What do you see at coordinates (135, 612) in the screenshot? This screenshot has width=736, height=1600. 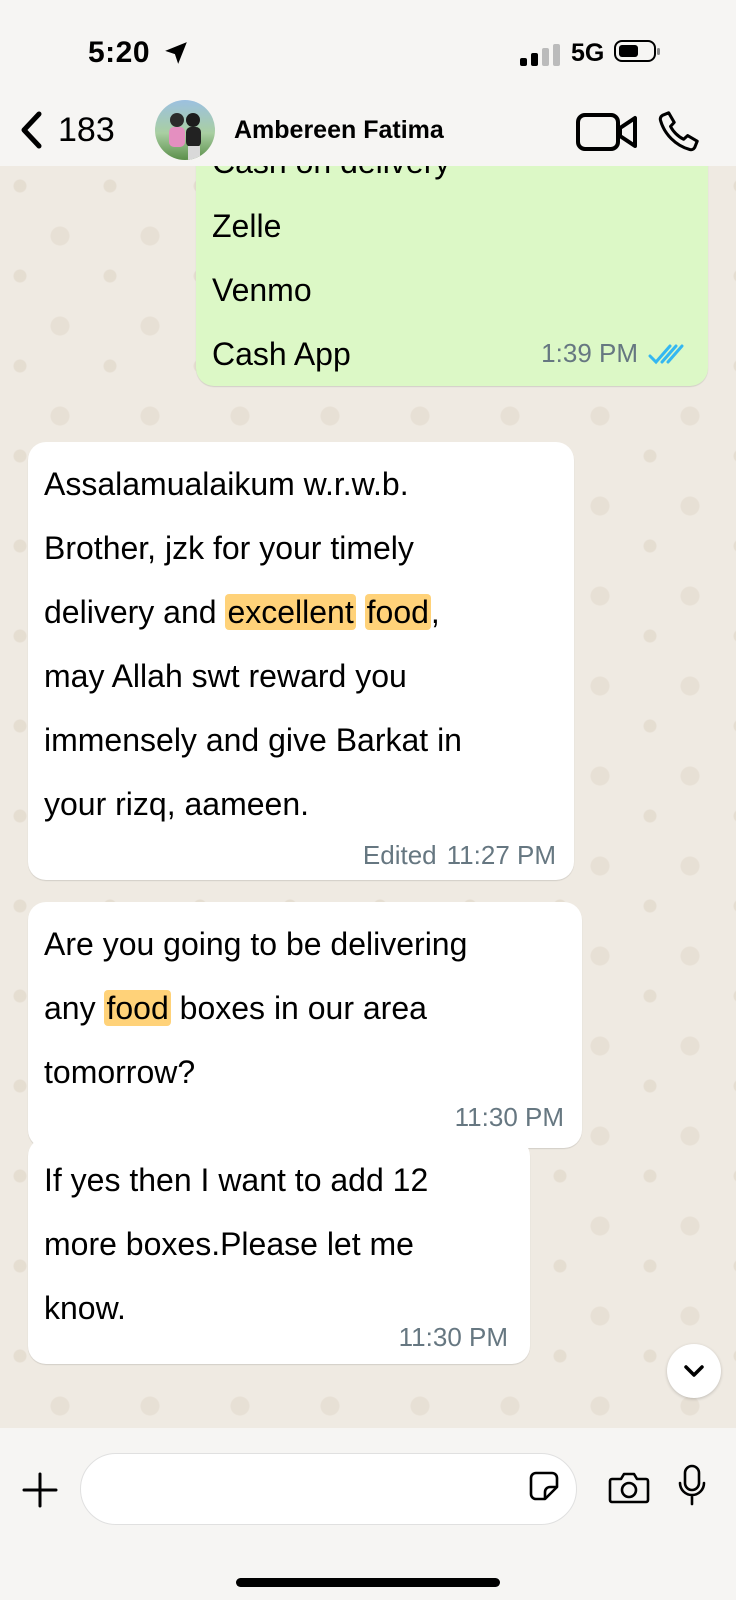 I see `message-text: delivery and` at bounding box center [135, 612].